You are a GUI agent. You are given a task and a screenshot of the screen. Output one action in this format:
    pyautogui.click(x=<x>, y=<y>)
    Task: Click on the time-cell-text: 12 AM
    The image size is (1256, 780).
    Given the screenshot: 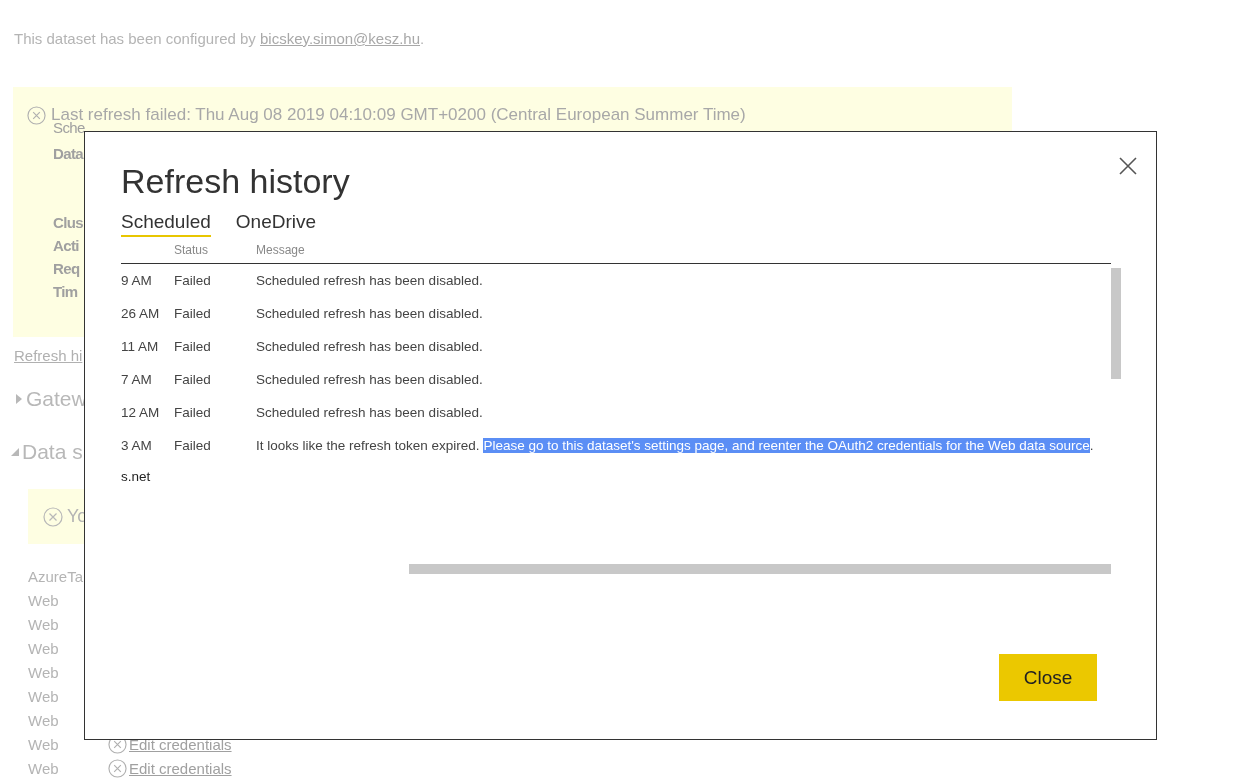 What is the action you would take?
    pyautogui.click(x=141, y=412)
    